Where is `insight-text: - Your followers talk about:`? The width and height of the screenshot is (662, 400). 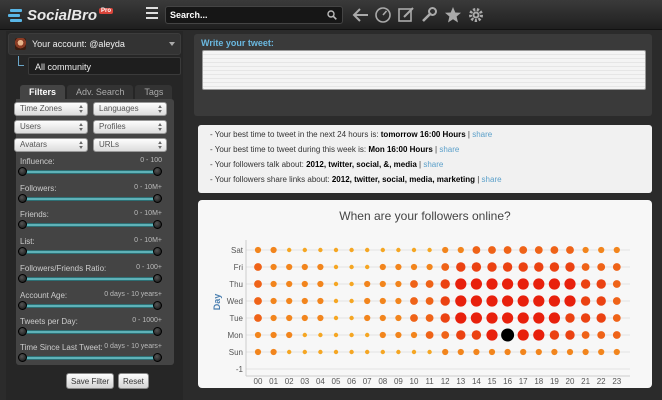 insight-text: - Your followers talk about: is located at coordinates (258, 164).